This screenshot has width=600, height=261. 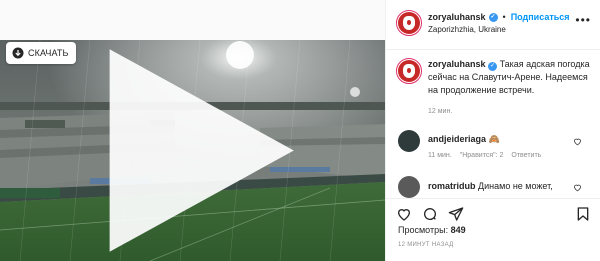 I want to click on comment-2: romatridub Динамо не может,, so click(x=490, y=186).